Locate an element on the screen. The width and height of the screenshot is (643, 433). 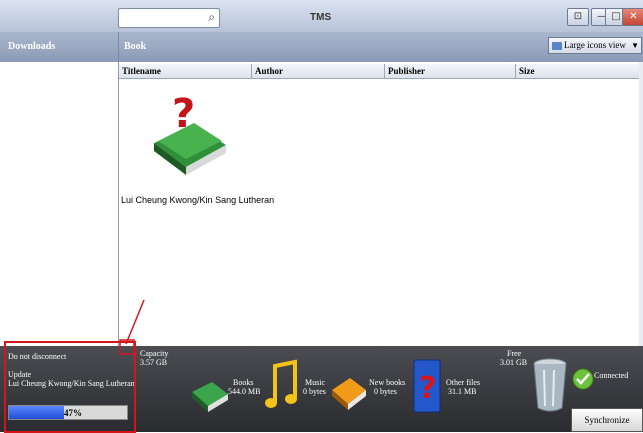
help-book-icon: ? is located at coordinates (190, 133).